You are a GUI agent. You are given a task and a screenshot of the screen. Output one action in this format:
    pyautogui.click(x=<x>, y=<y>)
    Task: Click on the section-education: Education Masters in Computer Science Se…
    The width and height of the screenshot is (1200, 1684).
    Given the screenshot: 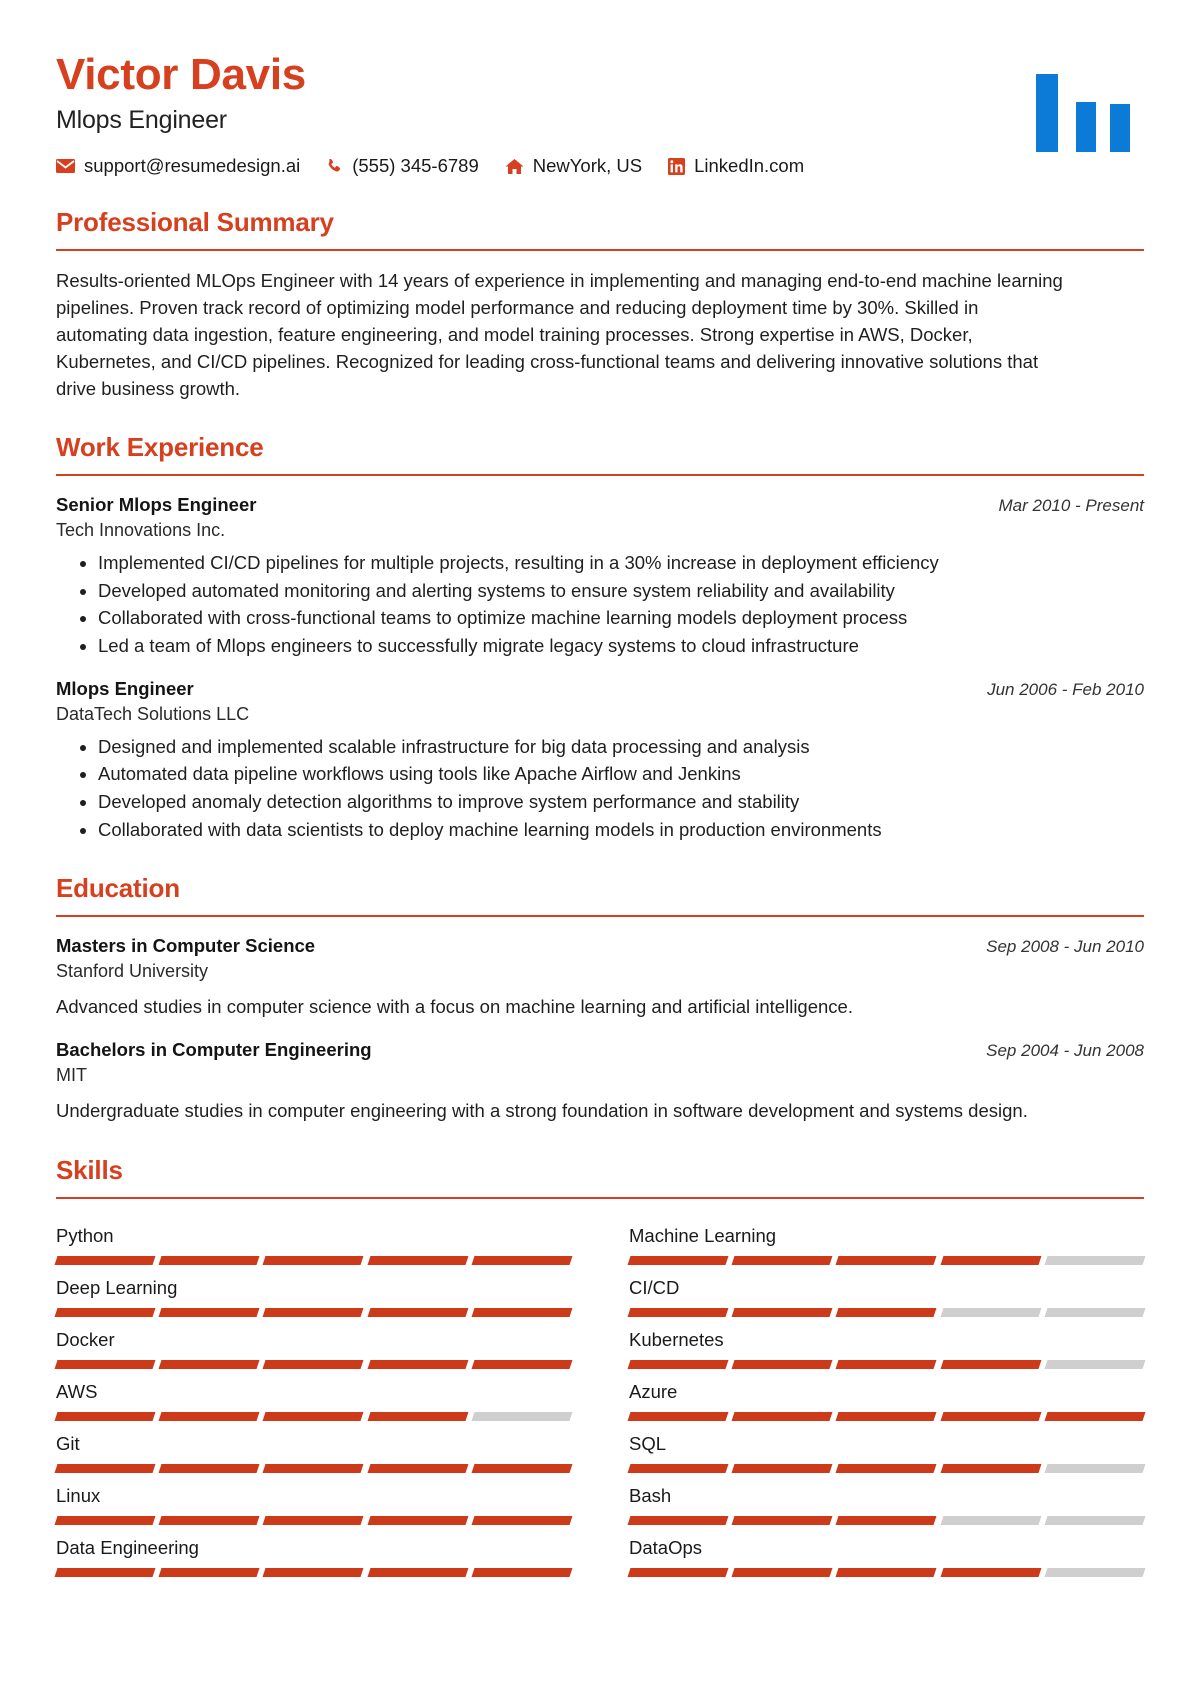 What is the action you would take?
    pyautogui.click(x=600, y=999)
    